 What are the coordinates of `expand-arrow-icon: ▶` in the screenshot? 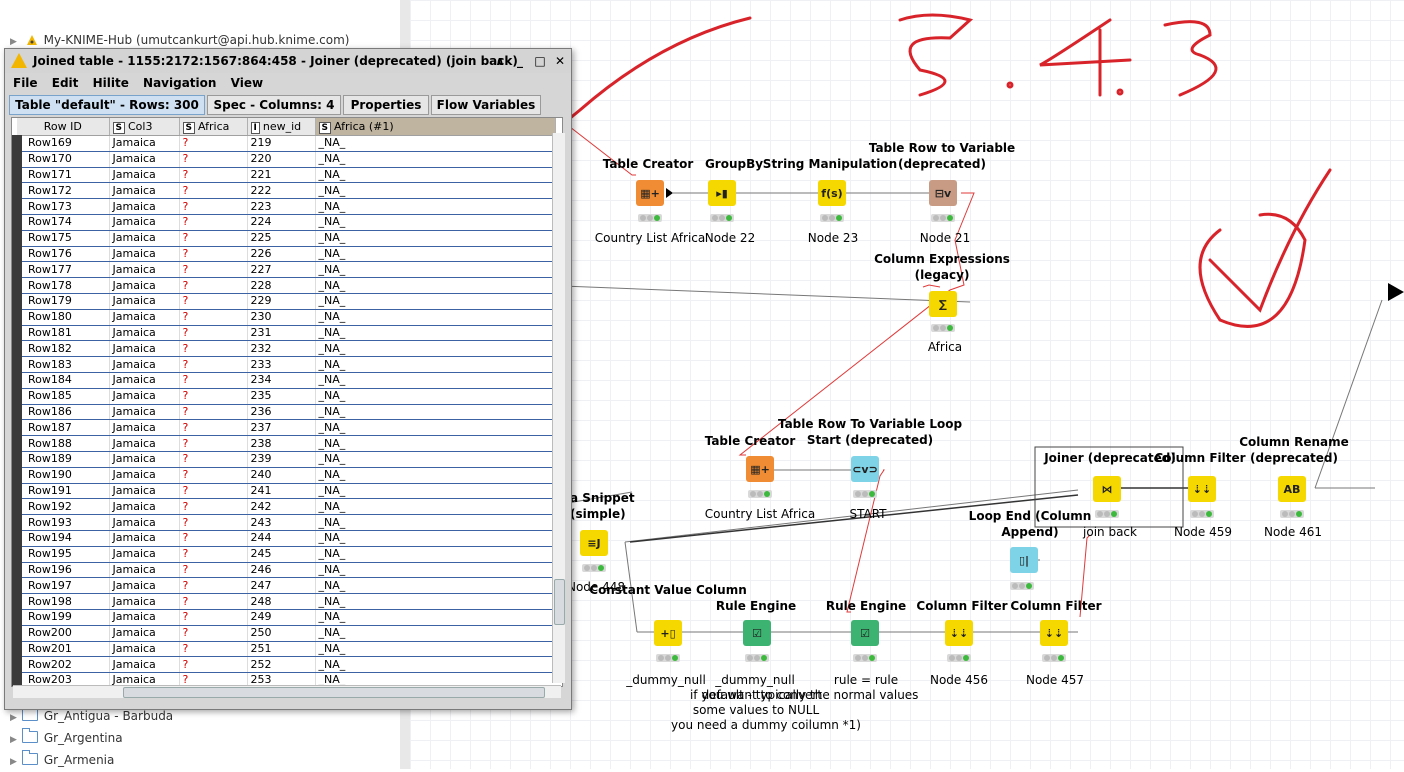 It's located at (16, 762).